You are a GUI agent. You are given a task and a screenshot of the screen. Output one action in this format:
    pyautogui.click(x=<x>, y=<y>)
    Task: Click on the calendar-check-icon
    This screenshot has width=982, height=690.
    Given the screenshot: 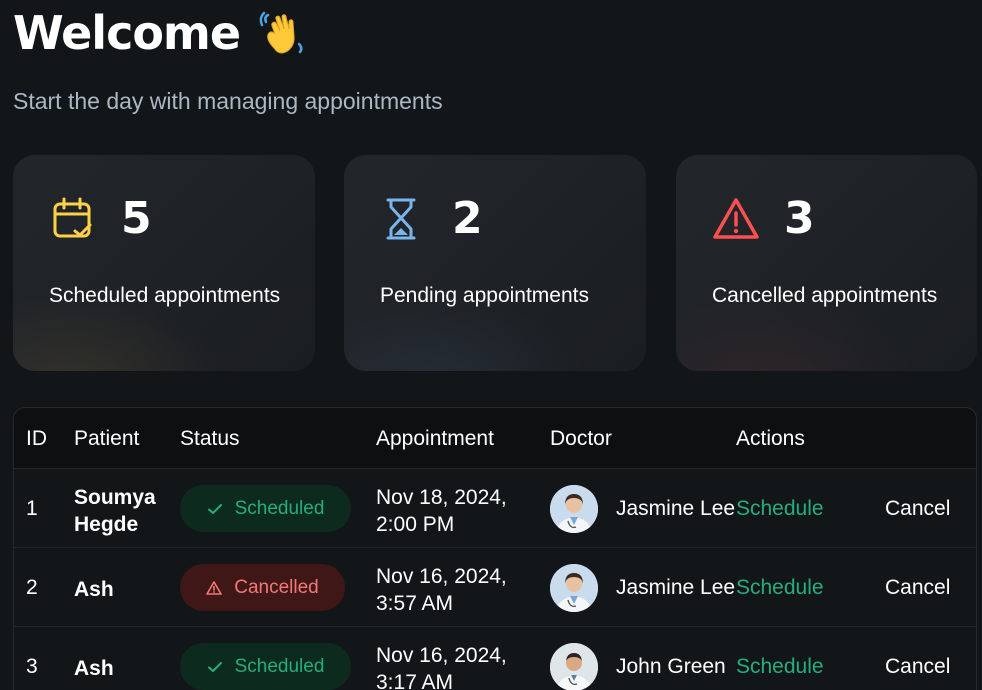 What is the action you would take?
    pyautogui.click(x=72, y=217)
    